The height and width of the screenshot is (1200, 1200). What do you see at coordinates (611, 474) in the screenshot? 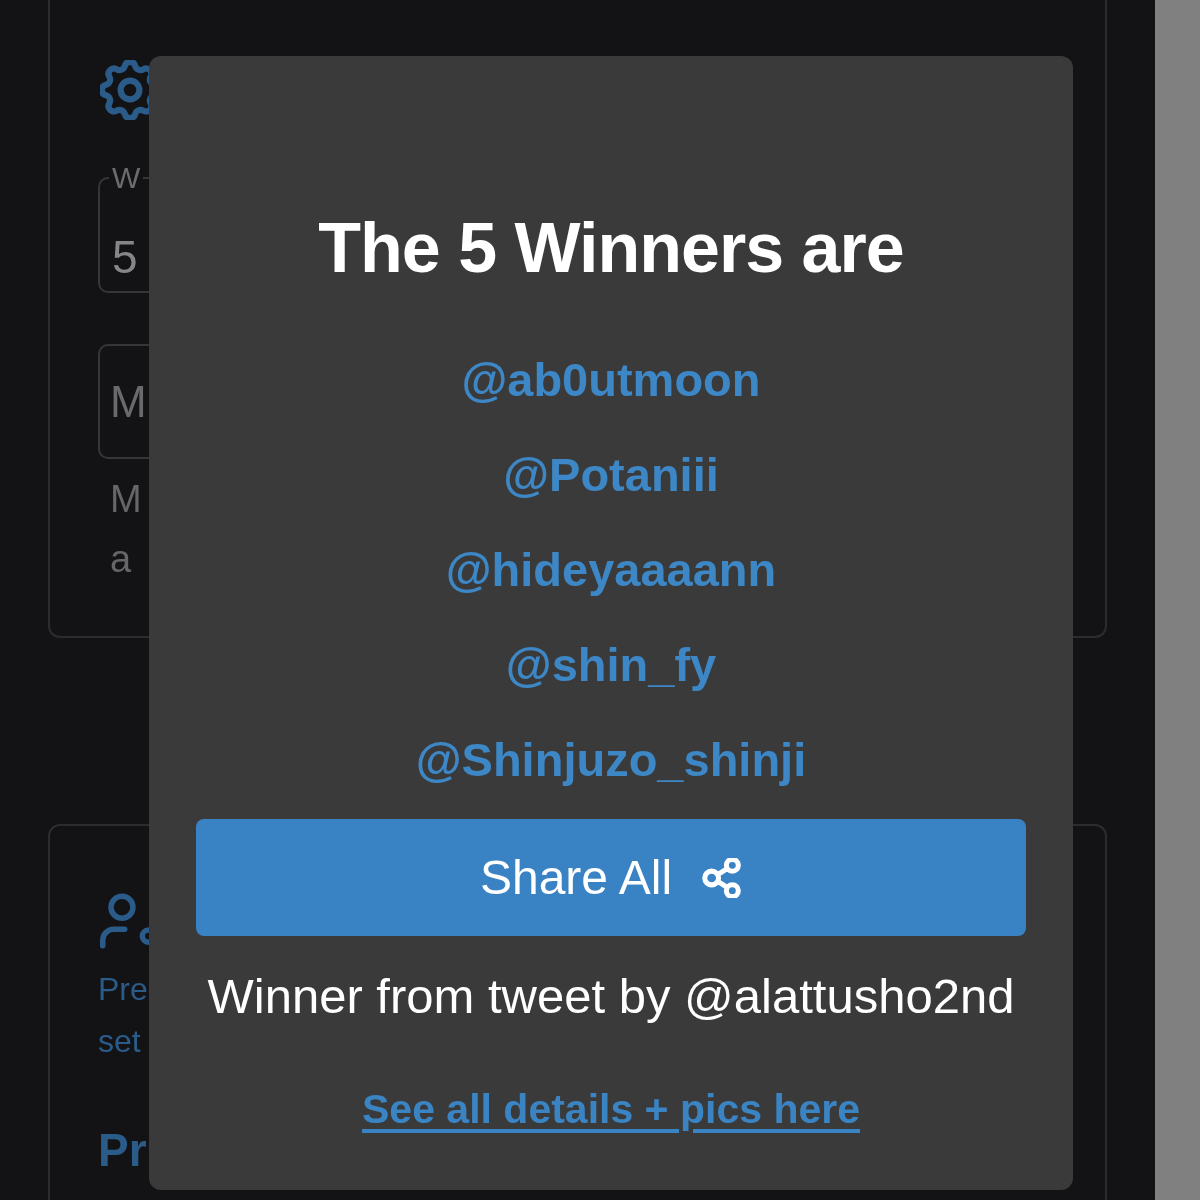
I see `winner-link: @Potaniii` at bounding box center [611, 474].